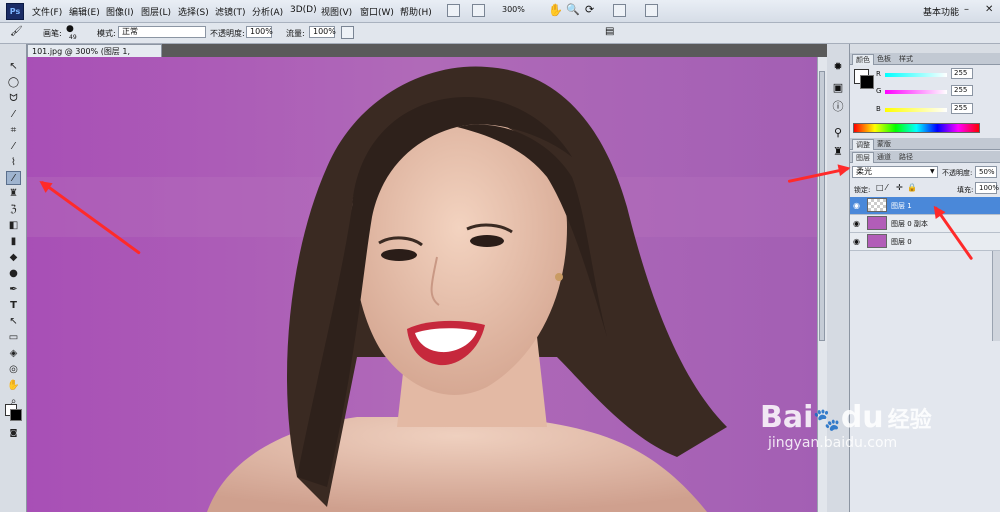 This screenshot has height=512, width=1000. Describe the element at coordinates (867, 82) in the screenshot. I see `color-bg-swatch` at that location.